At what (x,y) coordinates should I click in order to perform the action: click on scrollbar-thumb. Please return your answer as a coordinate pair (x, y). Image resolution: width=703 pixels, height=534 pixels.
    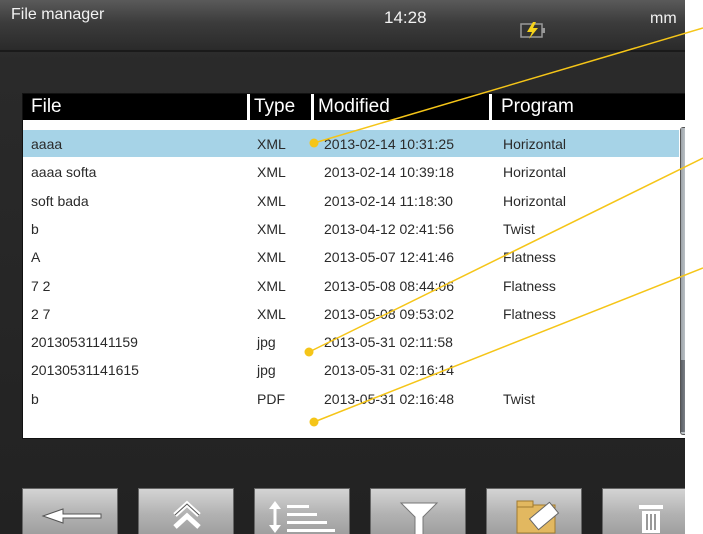
    Looking at the image, I should click on (683, 396).